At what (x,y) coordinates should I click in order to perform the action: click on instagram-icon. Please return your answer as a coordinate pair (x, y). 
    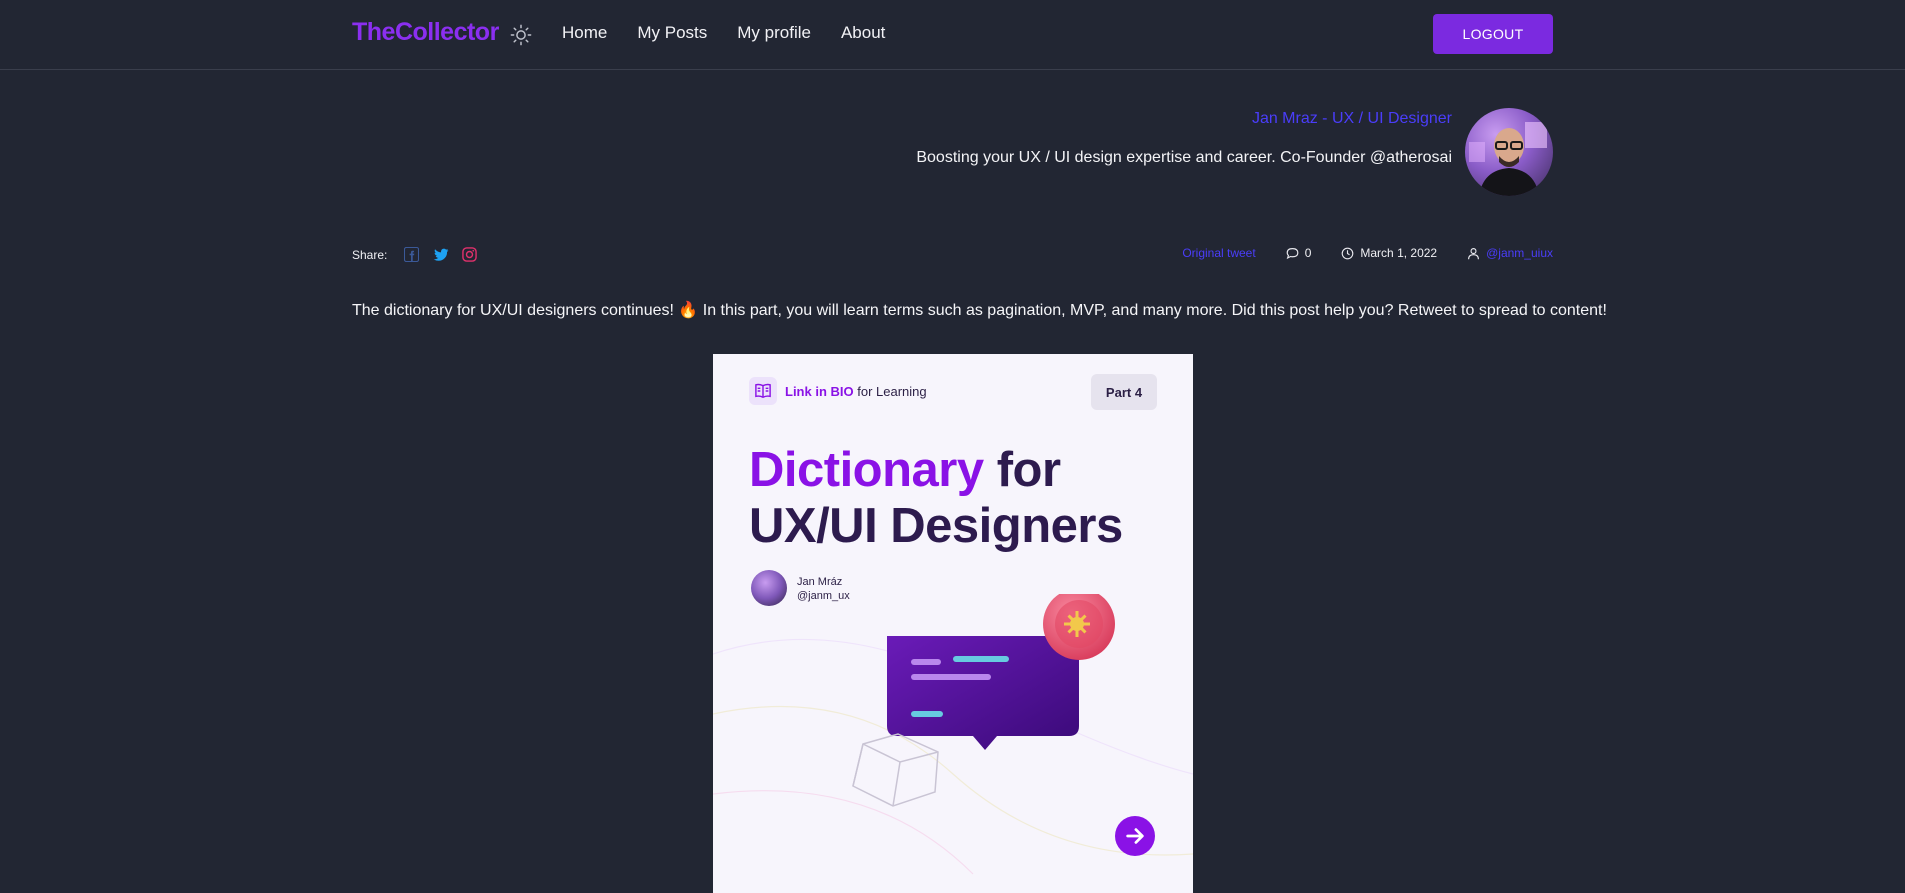
    Looking at the image, I should click on (469, 254).